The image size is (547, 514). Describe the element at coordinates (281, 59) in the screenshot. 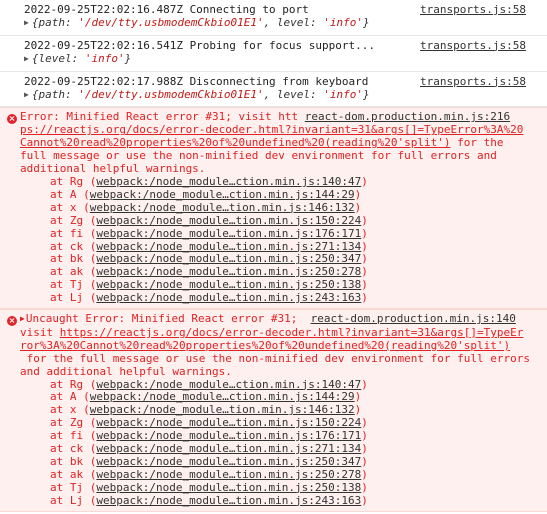

I see `log-object: ▶ {level: 'info'}` at that location.